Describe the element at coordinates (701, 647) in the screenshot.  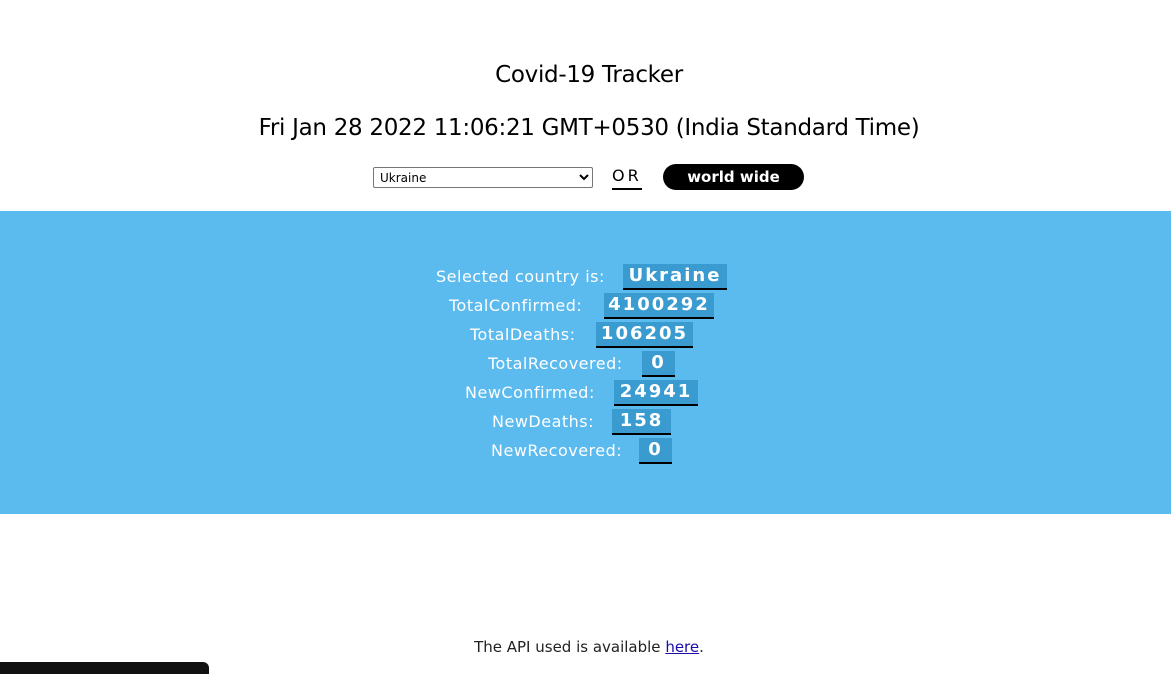
I see `footer-suffix: .` at that location.